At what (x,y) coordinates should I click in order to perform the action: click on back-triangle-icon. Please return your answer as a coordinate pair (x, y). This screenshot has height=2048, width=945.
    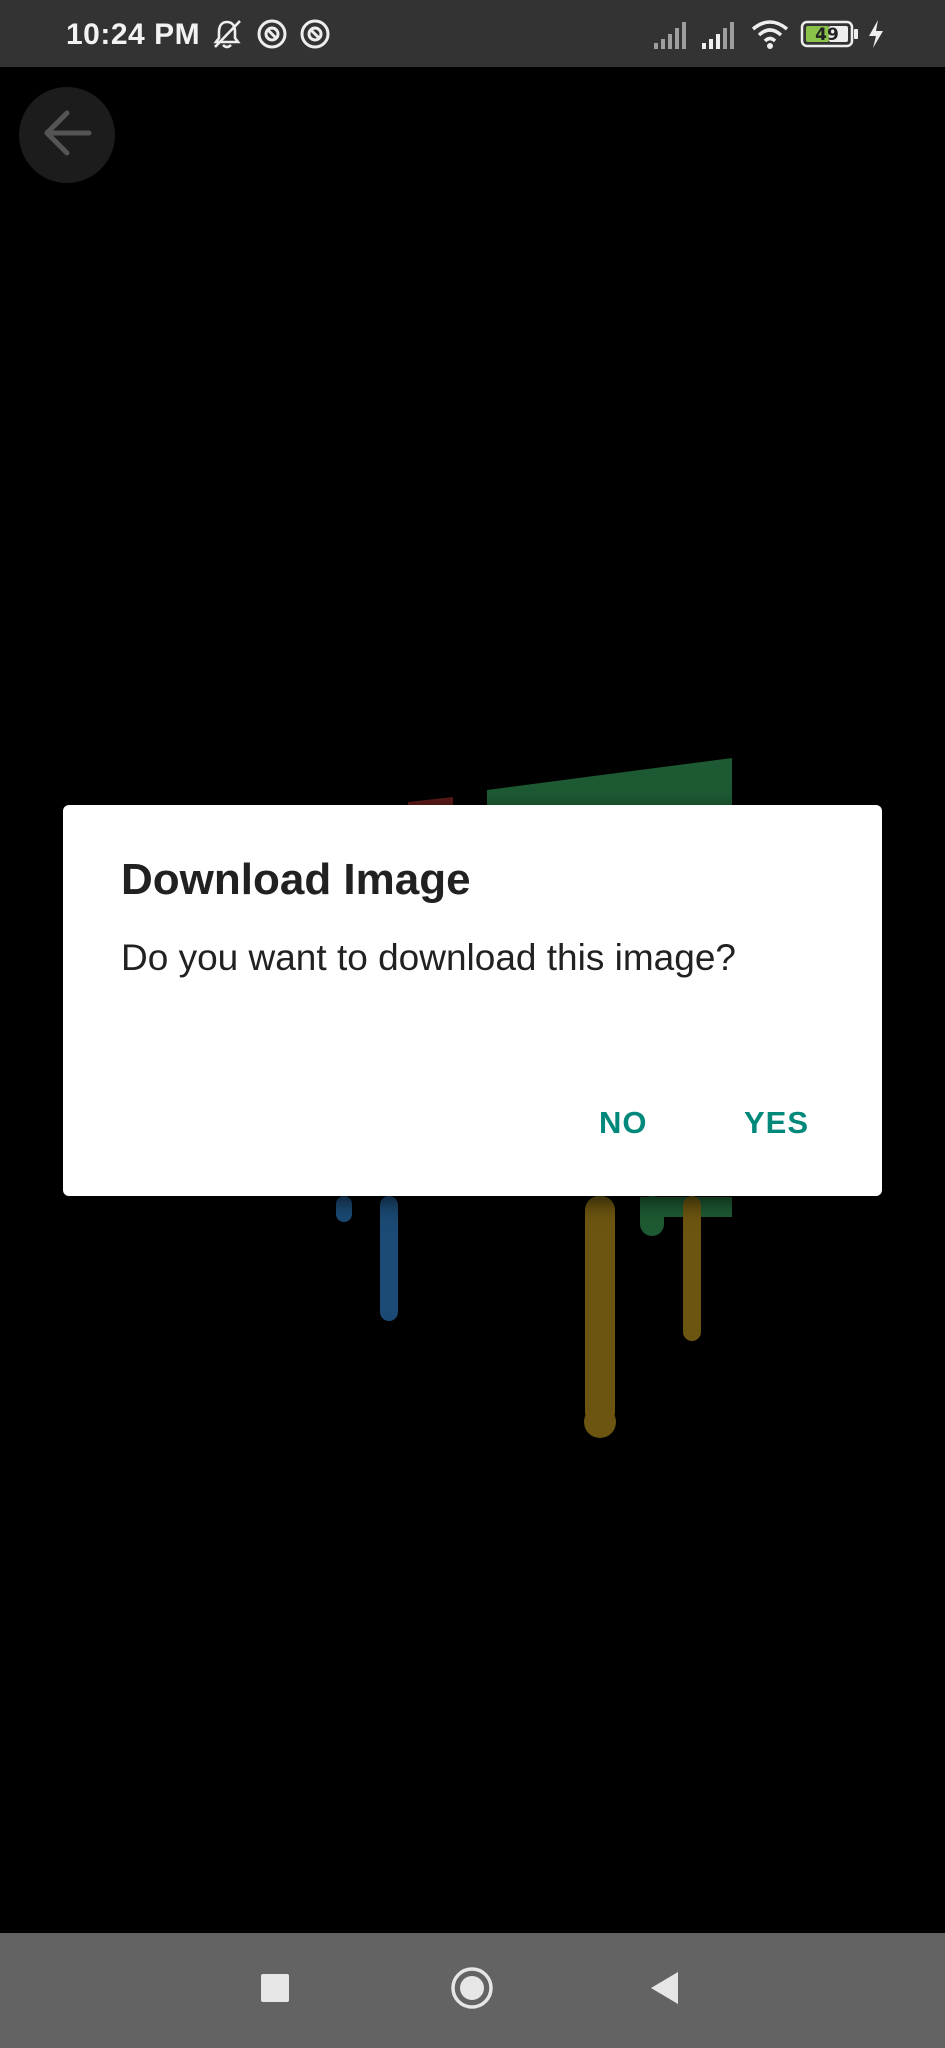
    Looking at the image, I should click on (665, 1990).